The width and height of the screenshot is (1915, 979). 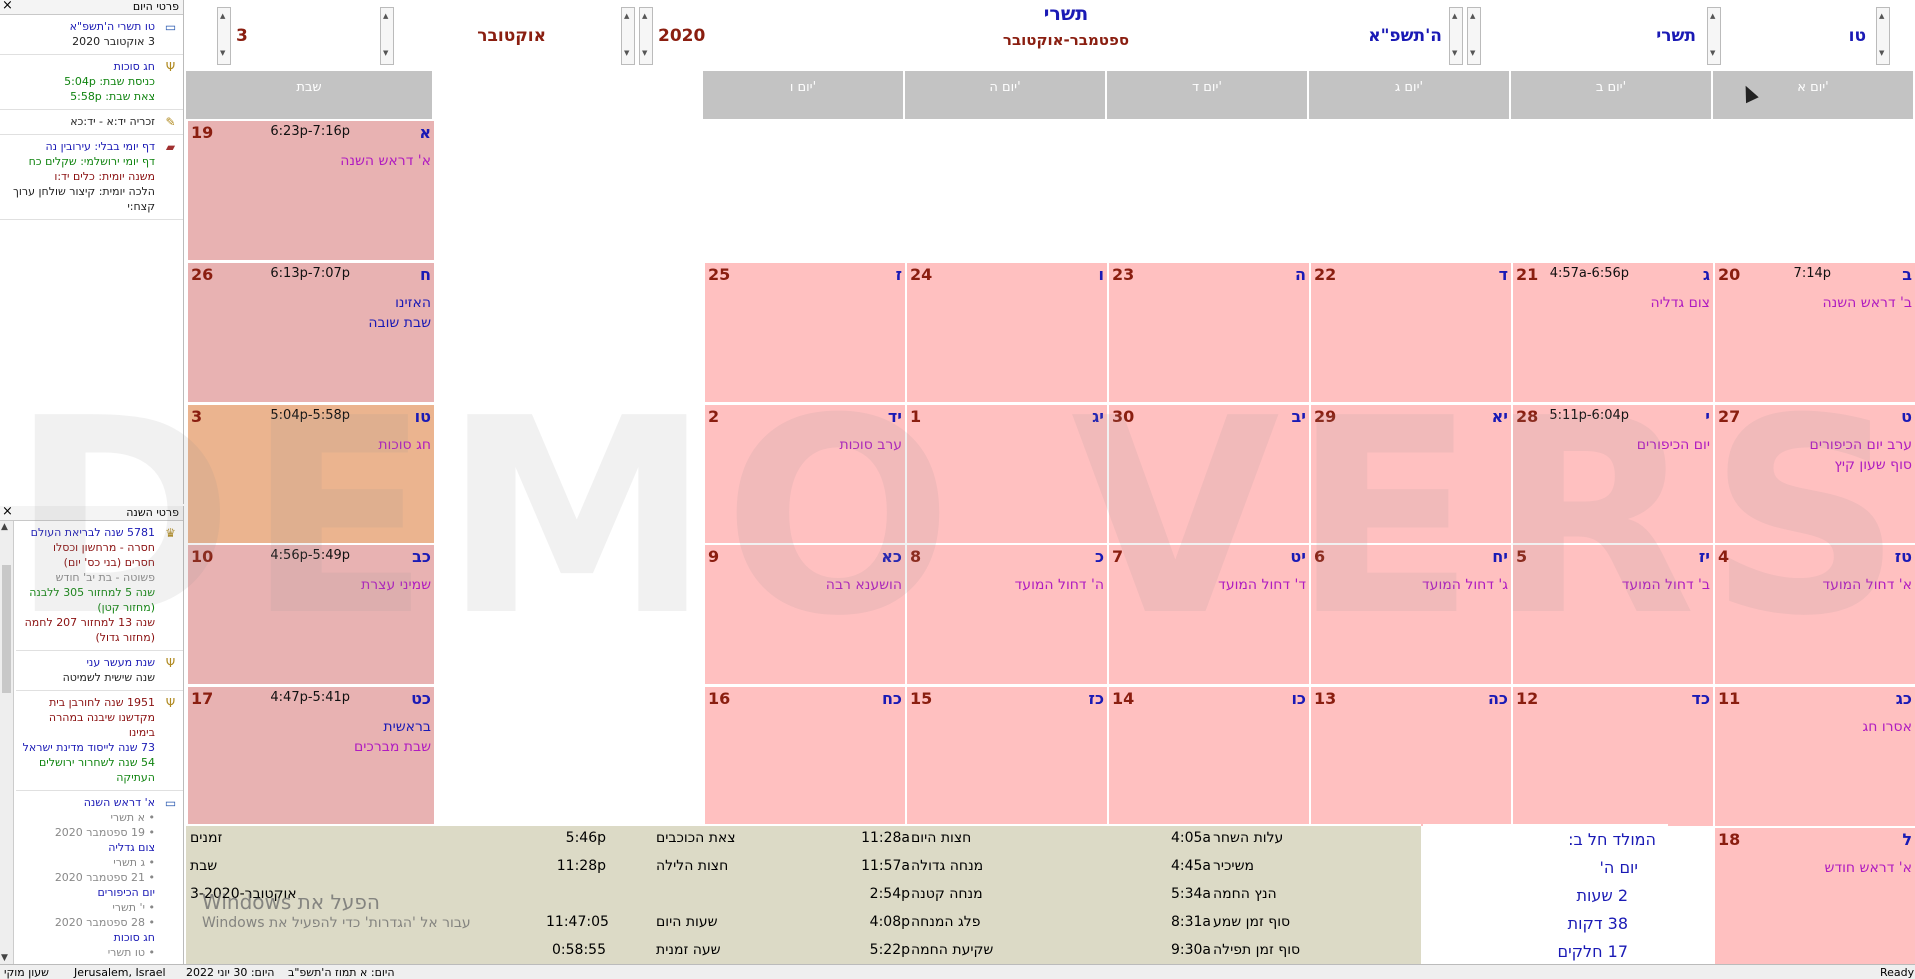 What do you see at coordinates (134, 937) in the screenshot?
I see `panel-entry-line: חג סוכות` at bounding box center [134, 937].